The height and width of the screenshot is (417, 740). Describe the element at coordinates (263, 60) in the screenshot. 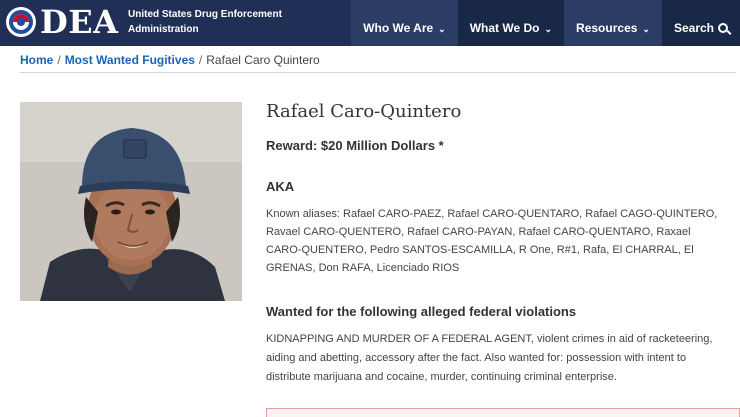

I see `breadcrumb-current: Rafael Caro Quintero` at that location.